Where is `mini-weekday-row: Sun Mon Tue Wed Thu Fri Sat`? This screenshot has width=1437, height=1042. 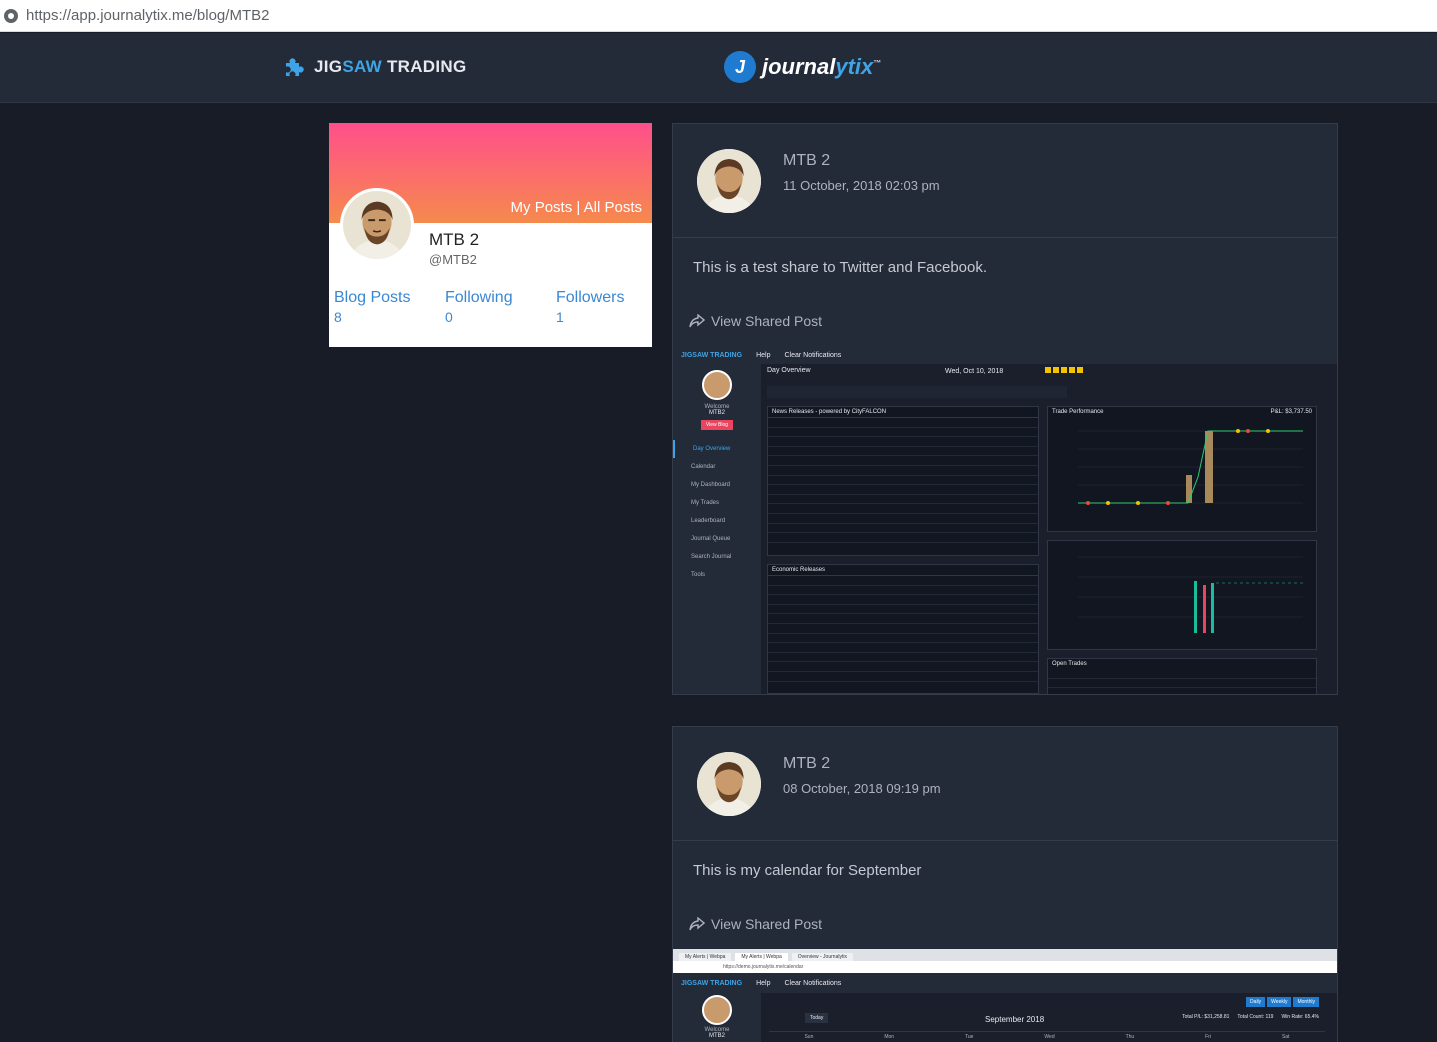
mini-weekday-row: Sun Mon Tue Wed Thu Fri Sat is located at coordinates (1047, 1035).